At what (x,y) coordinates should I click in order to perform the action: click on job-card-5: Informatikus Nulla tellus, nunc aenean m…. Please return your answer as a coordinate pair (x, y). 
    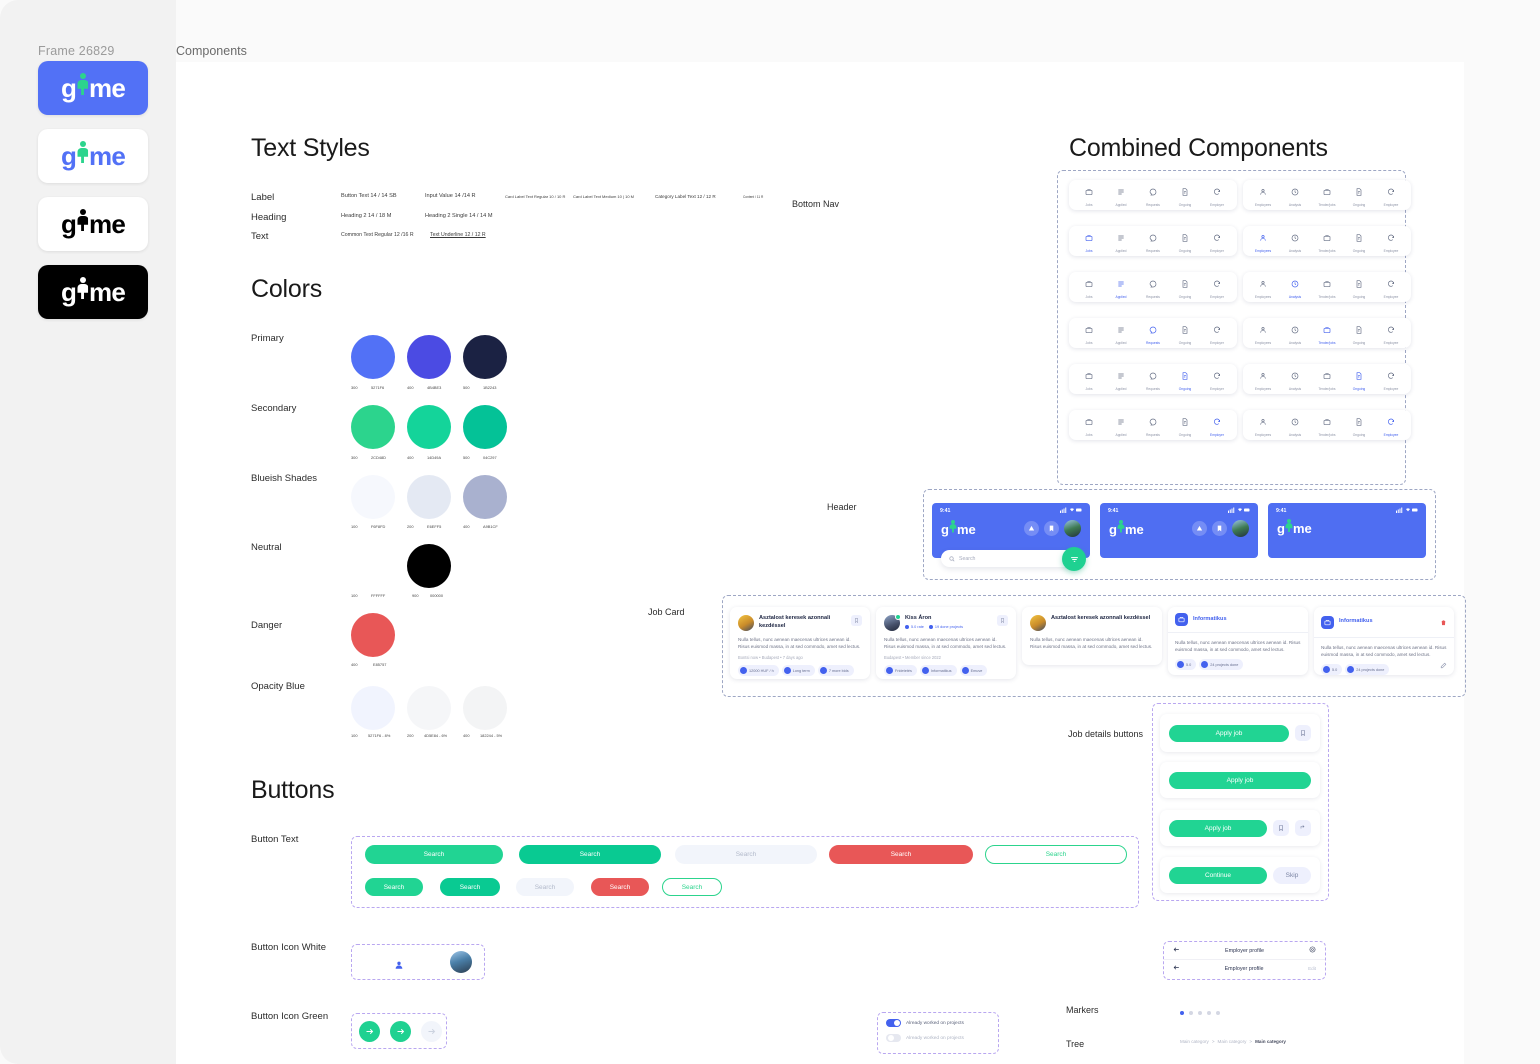
    Looking at the image, I should click on (1384, 641).